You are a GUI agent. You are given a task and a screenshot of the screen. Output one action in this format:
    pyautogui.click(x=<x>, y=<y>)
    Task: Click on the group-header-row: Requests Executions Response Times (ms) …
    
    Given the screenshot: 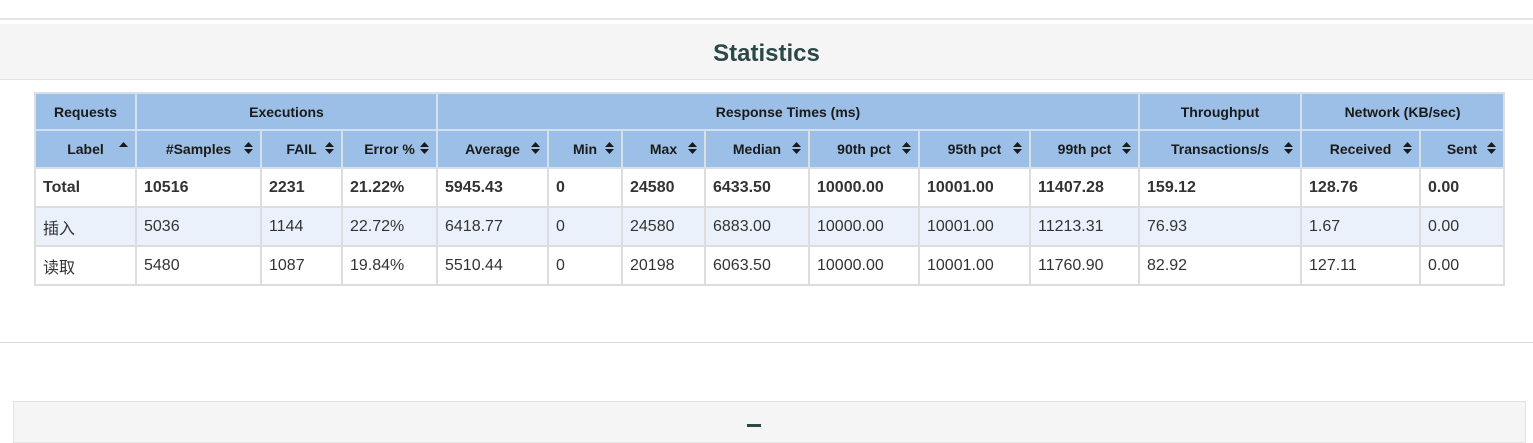 What is the action you would take?
    pyautogui.click(x=770, y=111)
    